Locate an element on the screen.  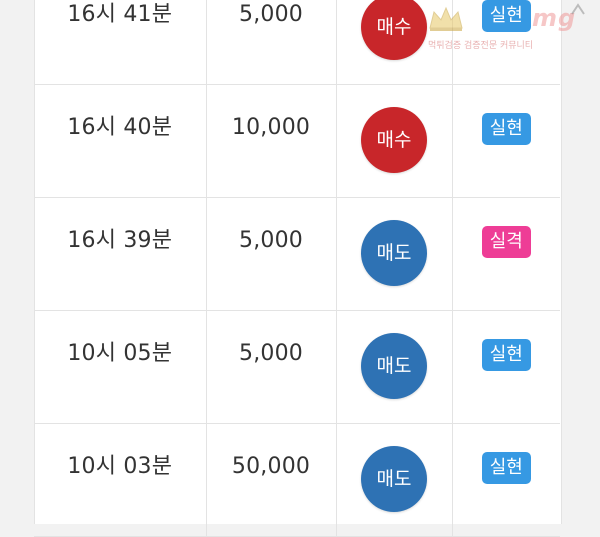
amount-cell: 50,000 is located at coordinates (271, 480).